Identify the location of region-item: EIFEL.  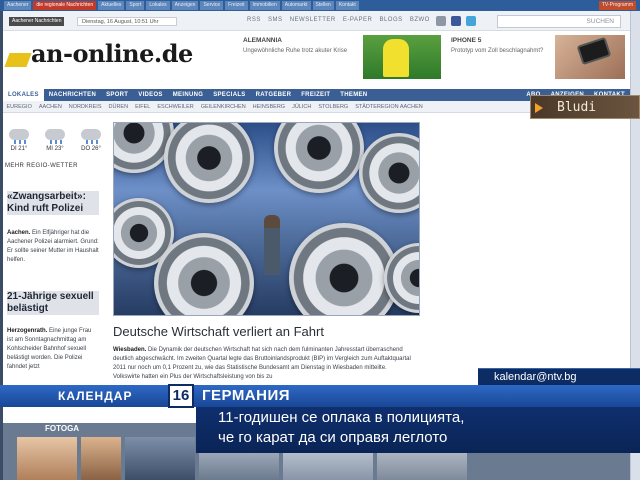
(143, 106).